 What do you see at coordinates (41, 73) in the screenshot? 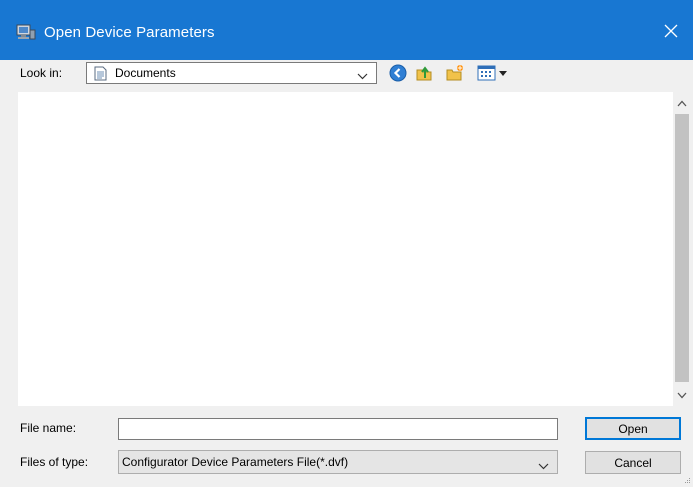
I see `look-in-label: Look in:` at bounding box center [41, 73].